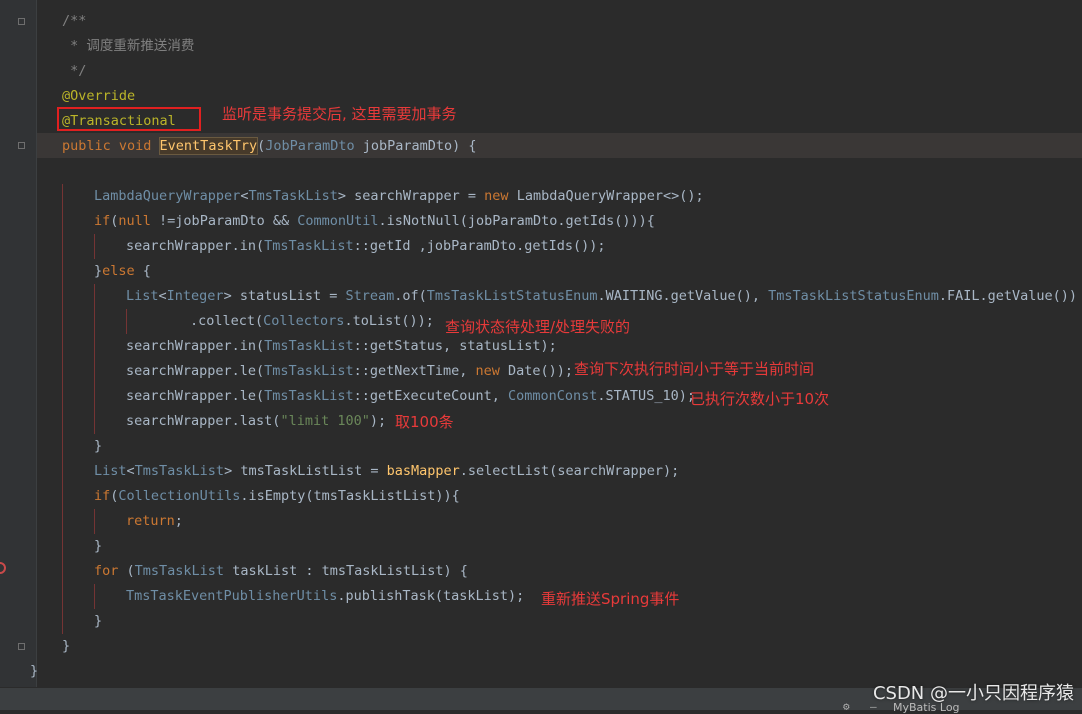  I want to click on code-token: .publishTask(taskList);, so click(431, 596).